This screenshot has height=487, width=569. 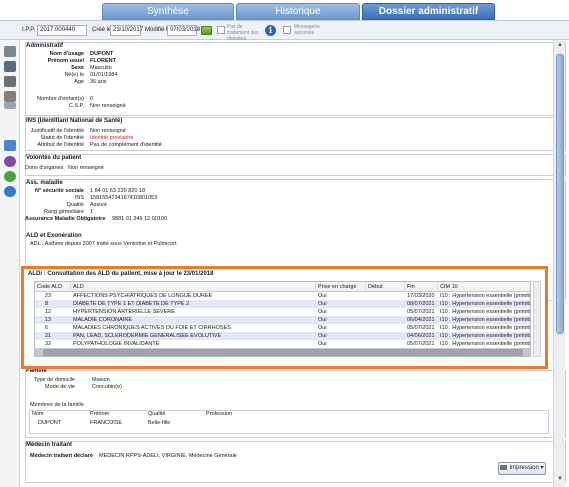 I want to click on volontes-title: Volontés du patient, so click(x=54, y=158).